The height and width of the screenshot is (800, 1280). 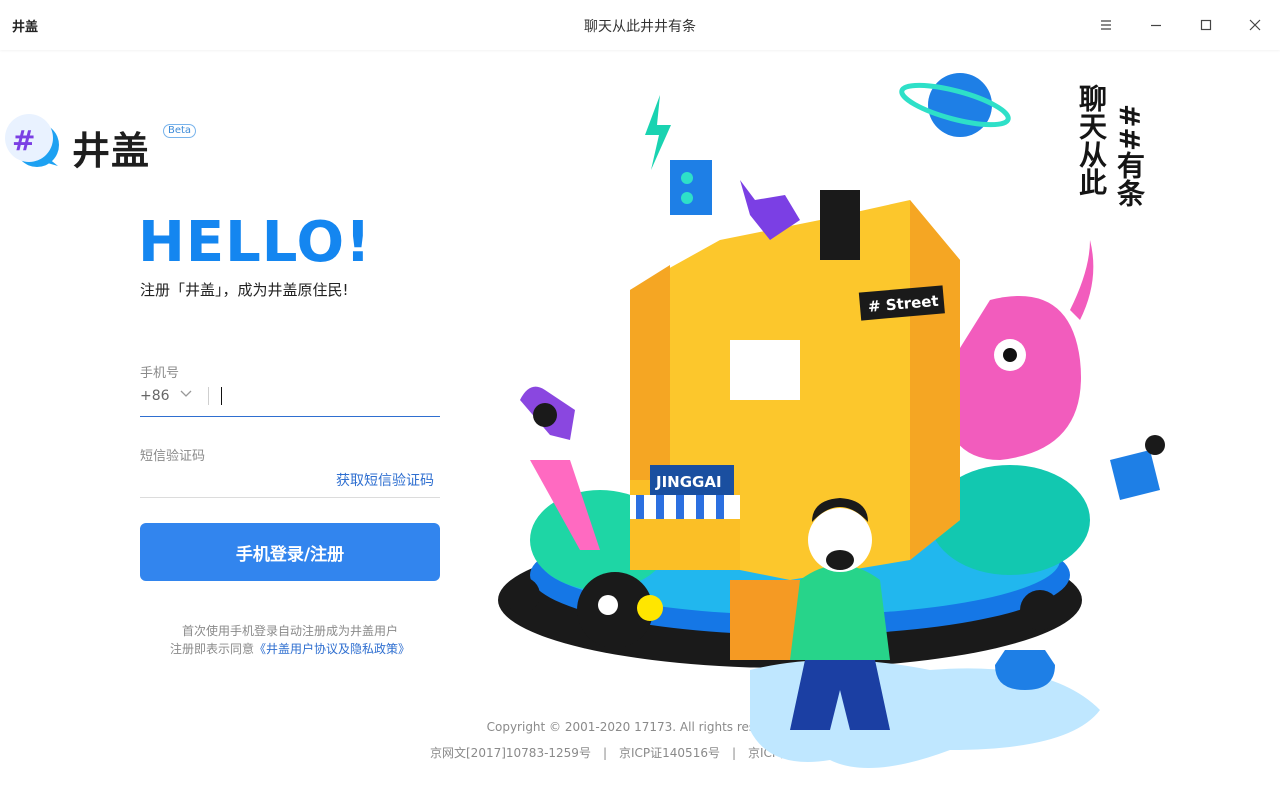 I want to click on get-sms-code-button: 获取短信验证码, so click(x=385, y=480).